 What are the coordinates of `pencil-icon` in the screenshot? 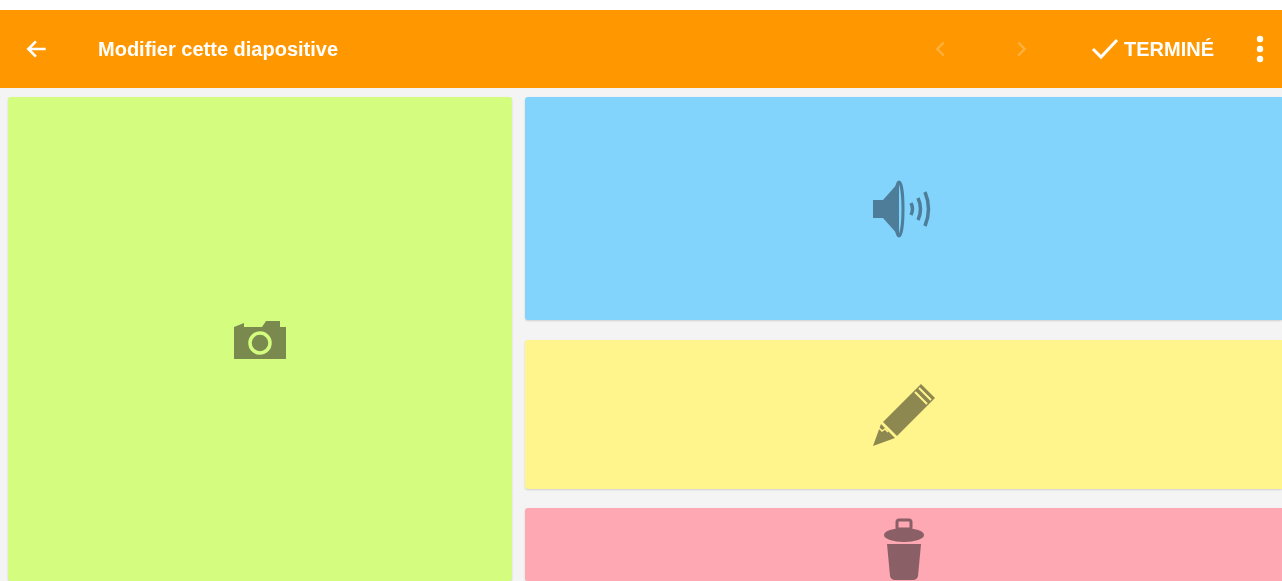 It's located at (903, 414).